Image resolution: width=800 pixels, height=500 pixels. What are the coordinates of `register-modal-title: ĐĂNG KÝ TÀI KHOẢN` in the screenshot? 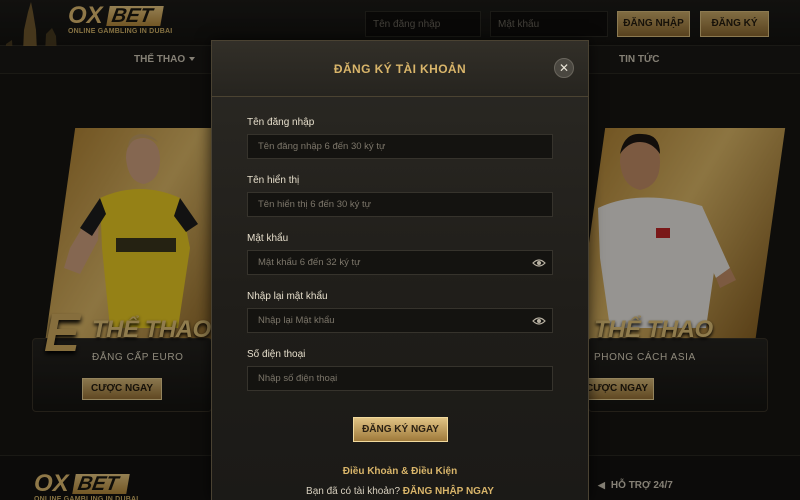 It's located at (400, 69).